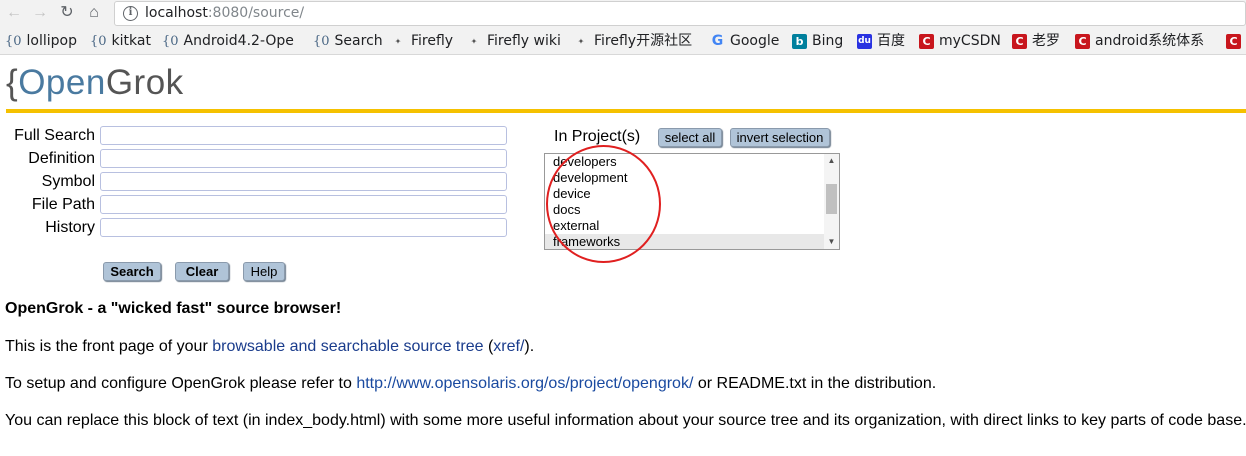 The height and width of the screenshot is (456, 1246). I want to click on url-text: localhost:8080/source/, so click(225, 13).